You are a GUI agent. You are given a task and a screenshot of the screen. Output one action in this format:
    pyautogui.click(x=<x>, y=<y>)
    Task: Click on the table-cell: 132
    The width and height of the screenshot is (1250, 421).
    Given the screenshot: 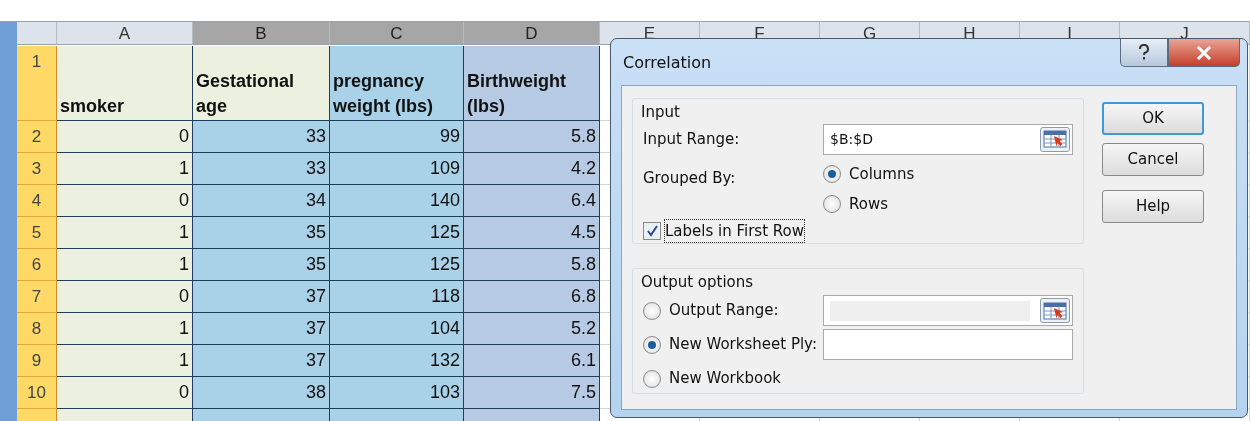 What is the action you would take?
    pyautogui.click(x=397, y=361)
    